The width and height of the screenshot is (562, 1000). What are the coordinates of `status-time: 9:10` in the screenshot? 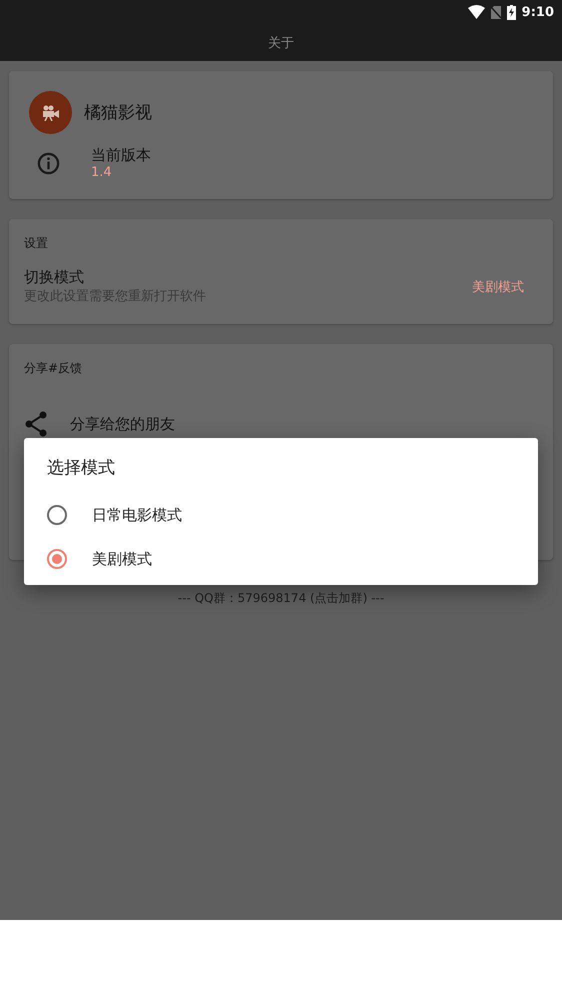 It's located at (538, 12).